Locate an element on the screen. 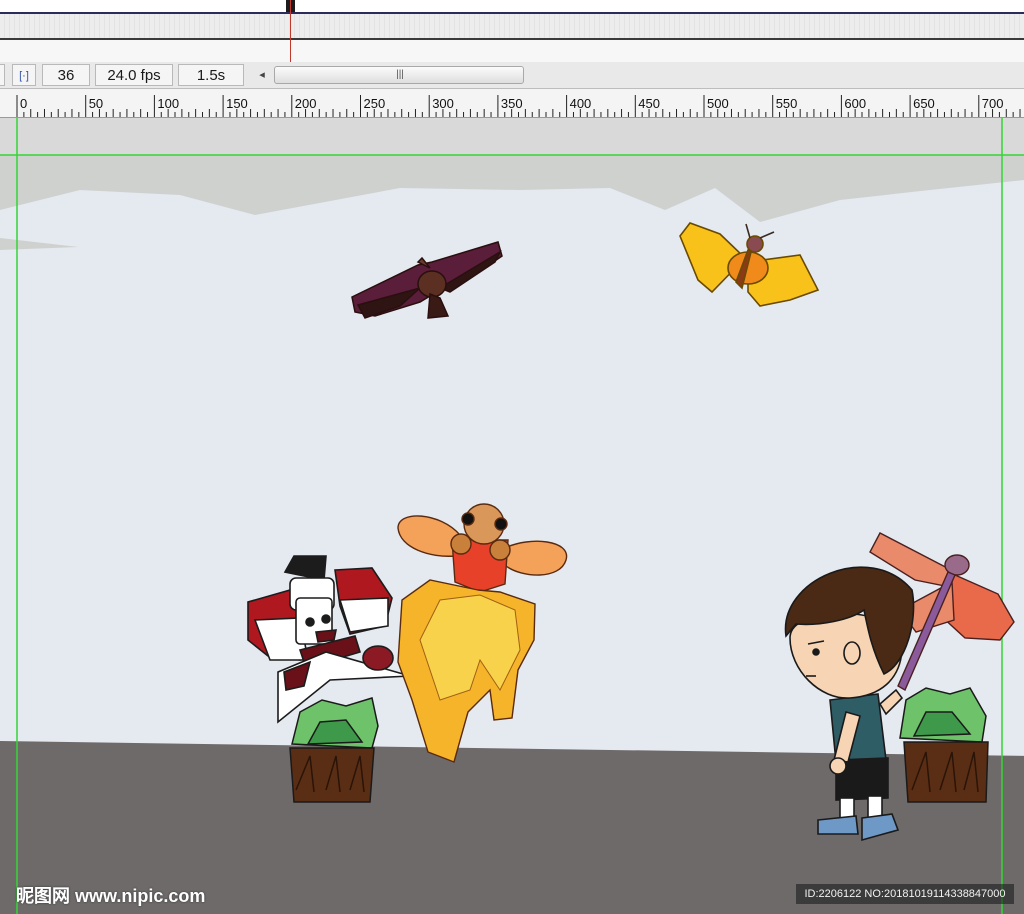 This screenshot has width=1024, height=914. timeline-layer-top is located at coordinates (512, 7).